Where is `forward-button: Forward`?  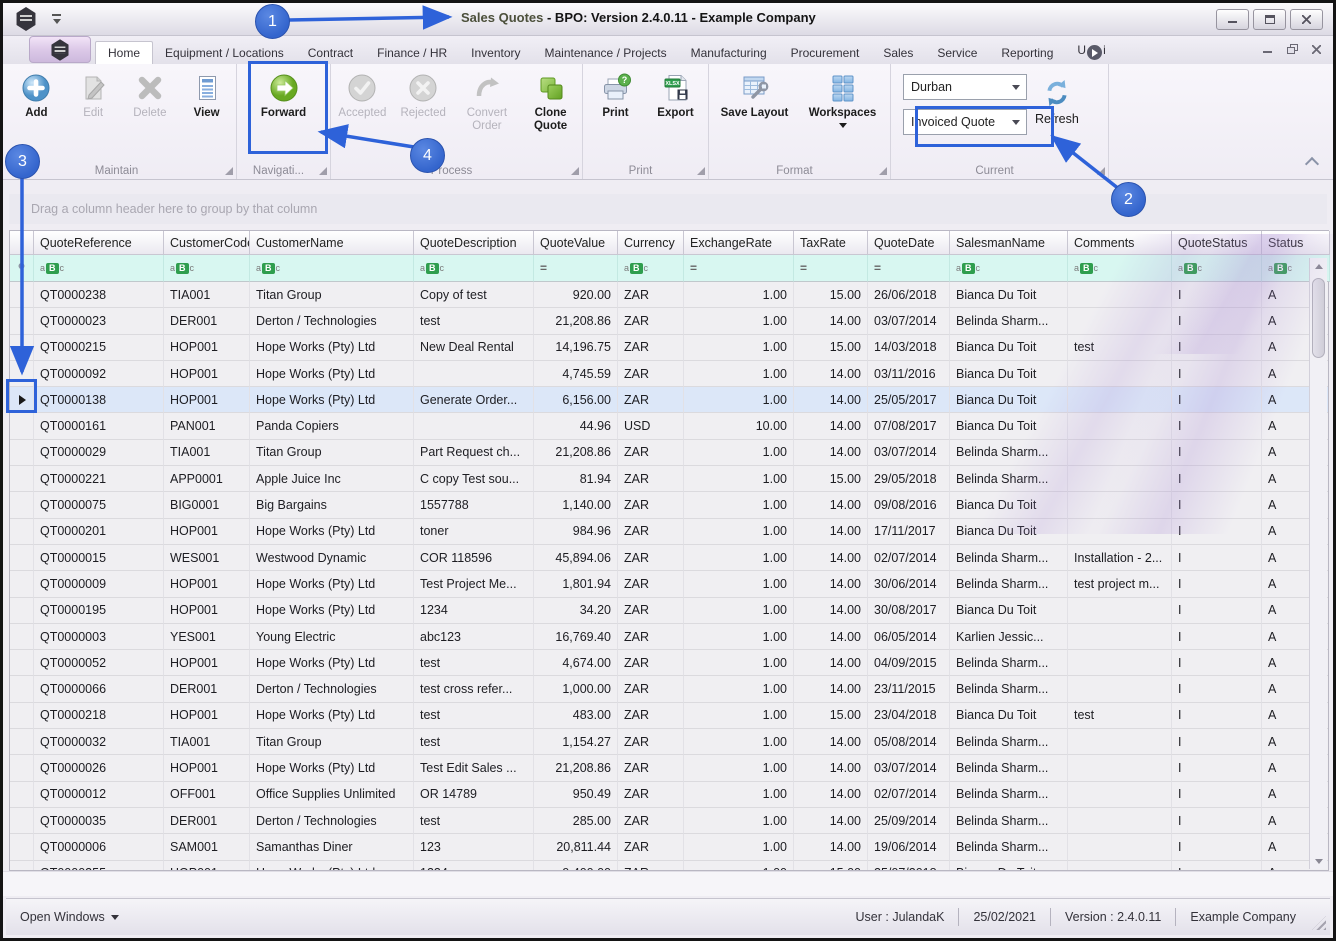
forward-button: Forward is located at coordinates (284, 110).